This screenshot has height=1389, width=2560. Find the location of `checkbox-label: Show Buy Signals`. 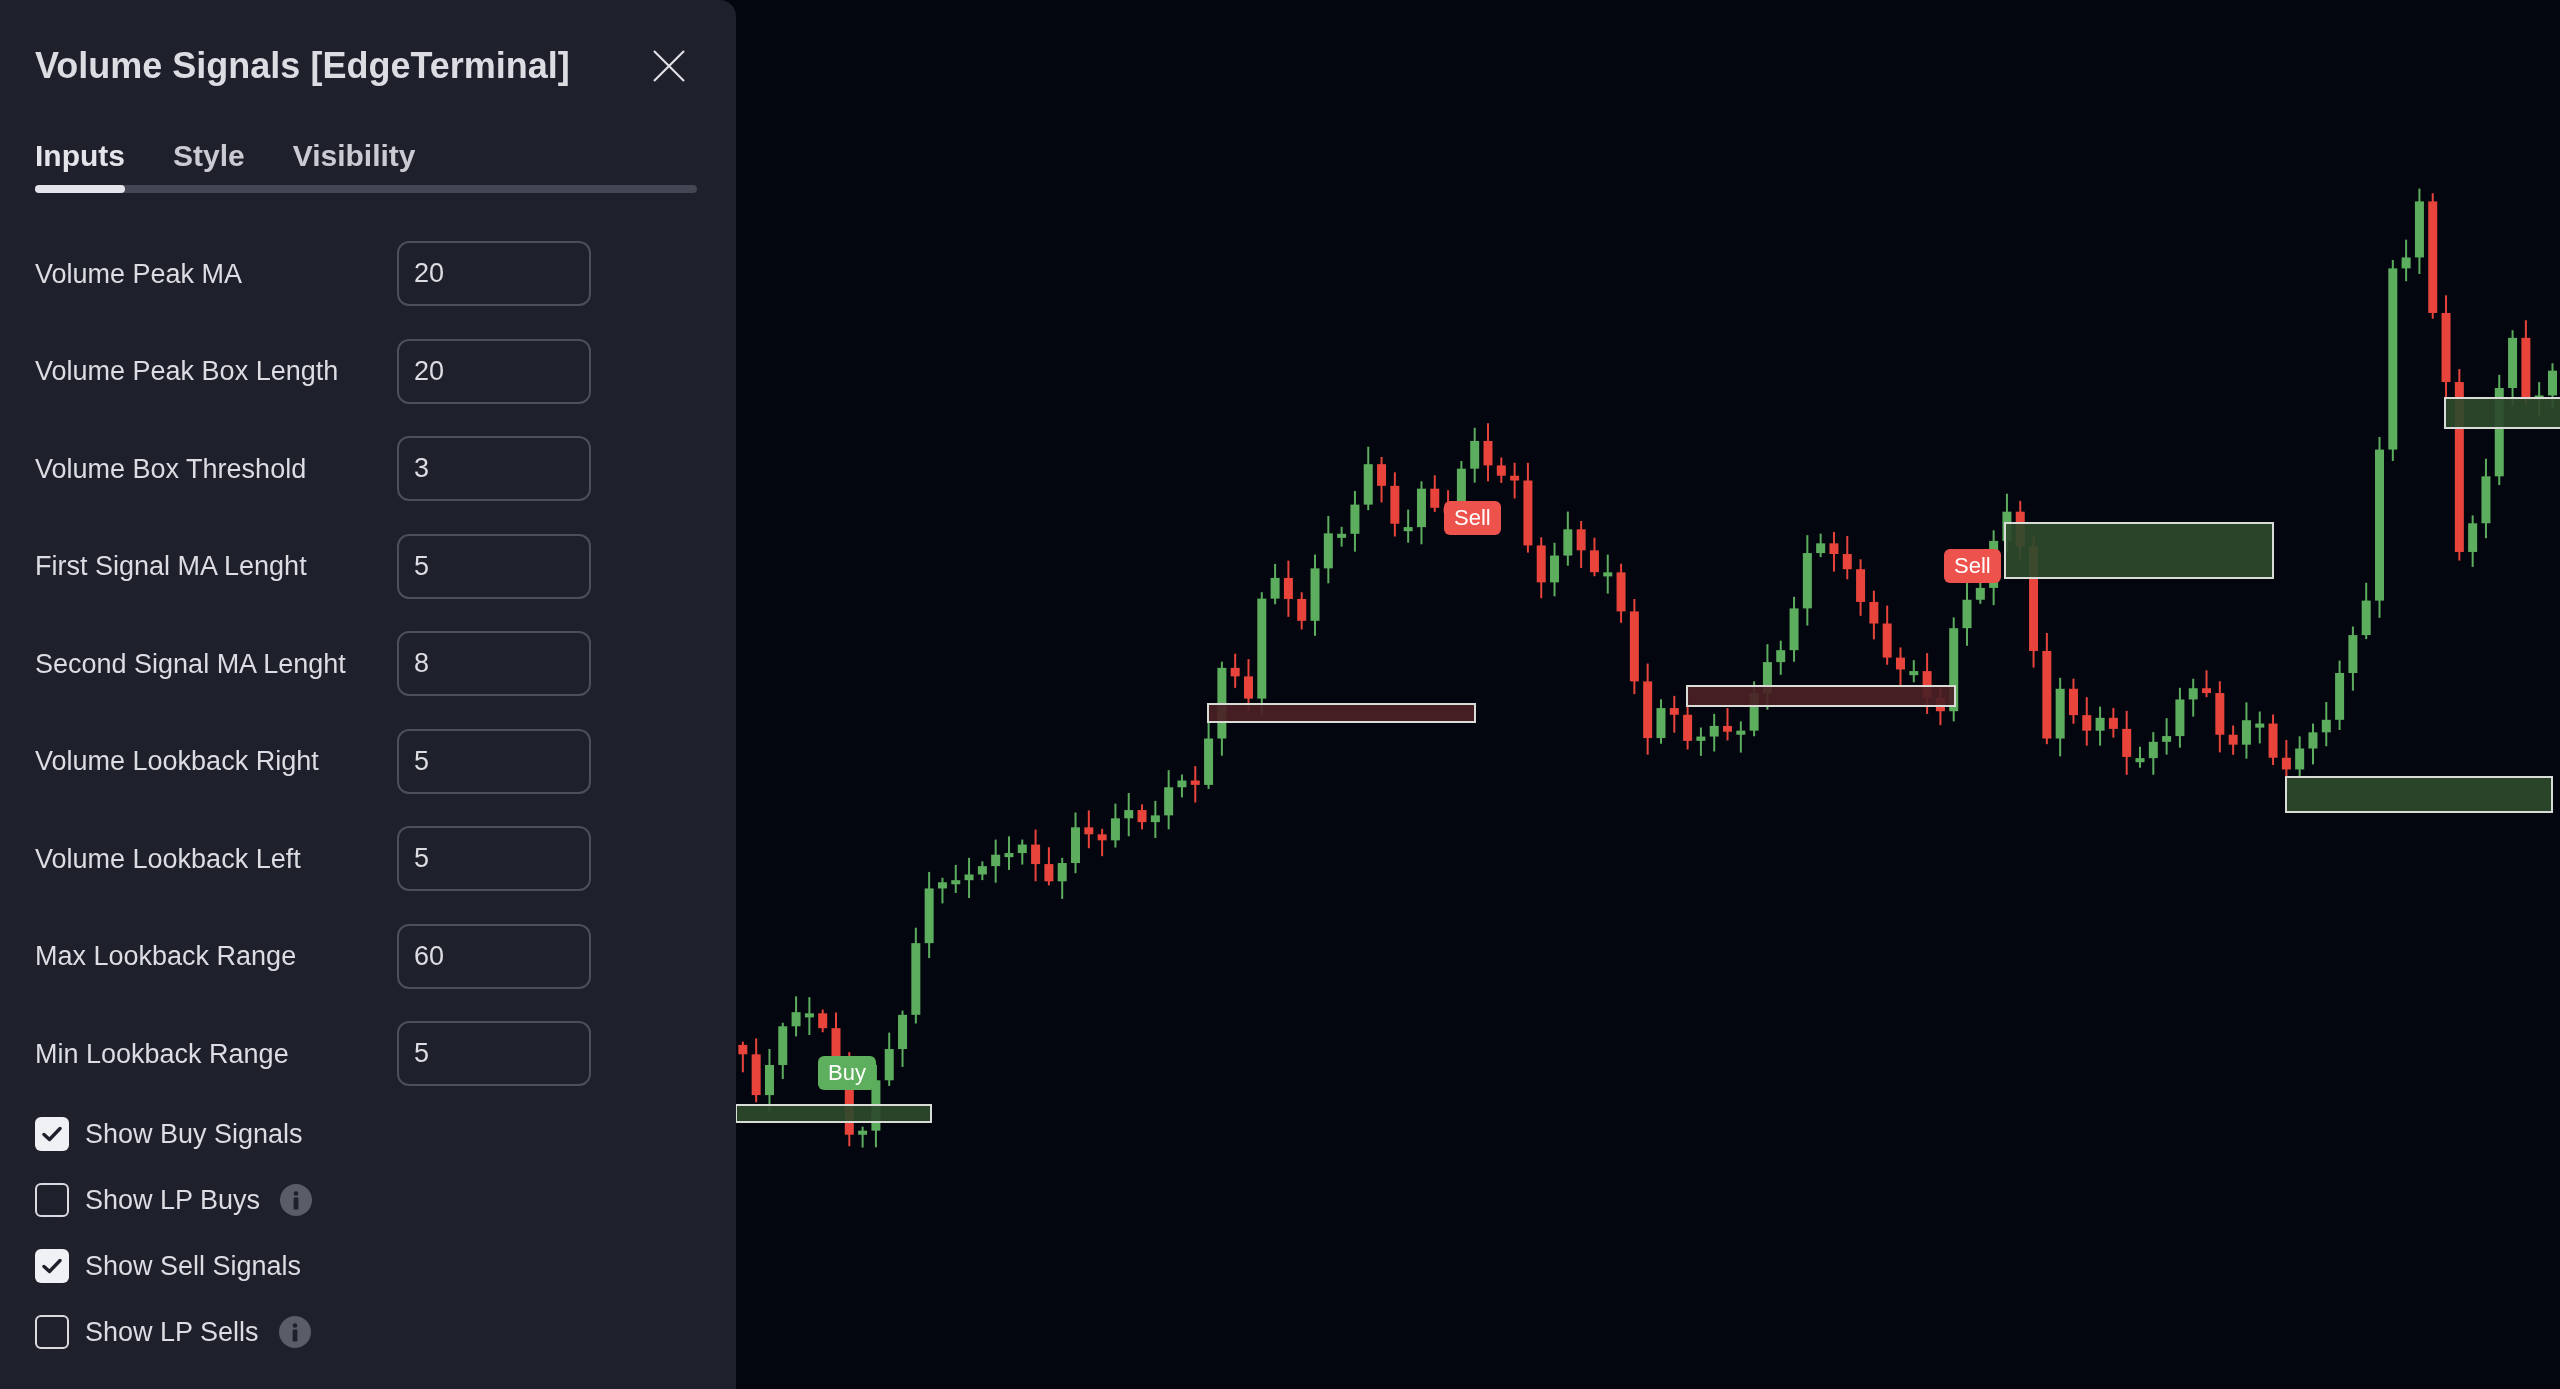

checkbox-label: Show Buy Signals is located at coordinates (194, 1134).